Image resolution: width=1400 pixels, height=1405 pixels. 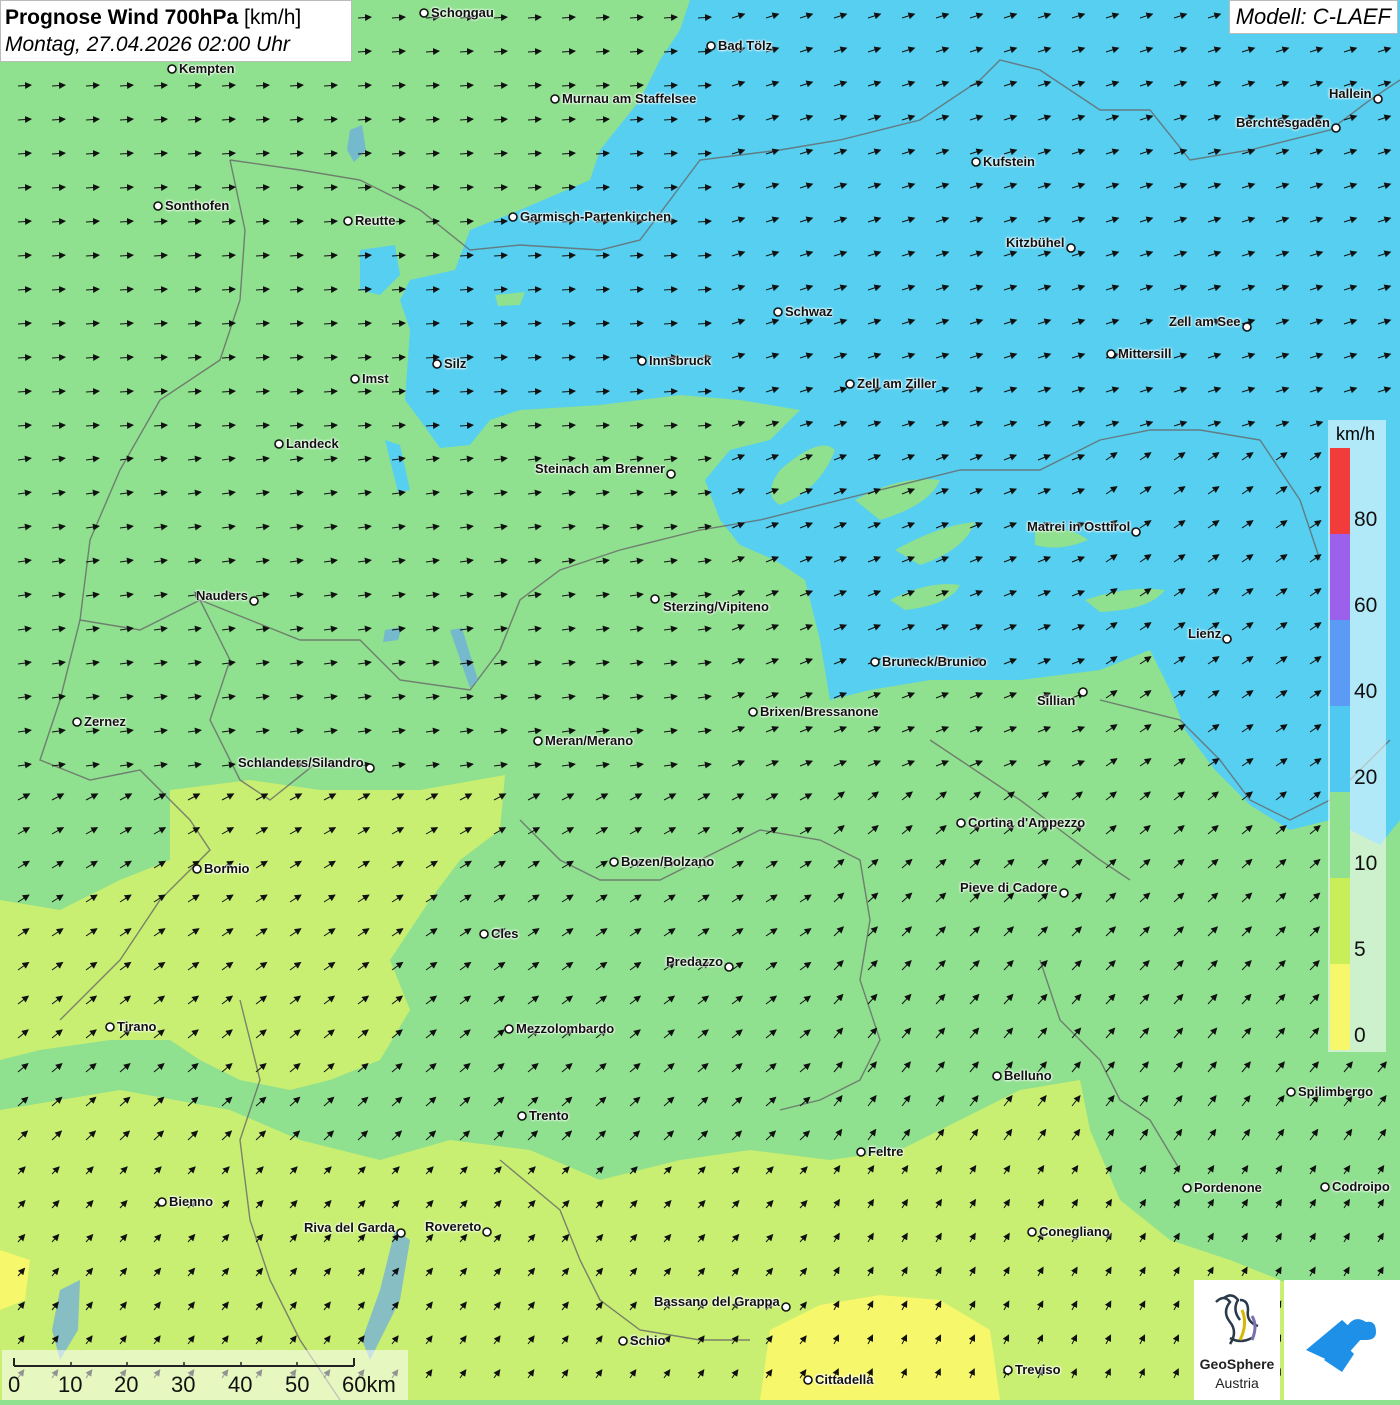 I want to click on city-label: Spilimbergo, so click(x=1336, y=1091).